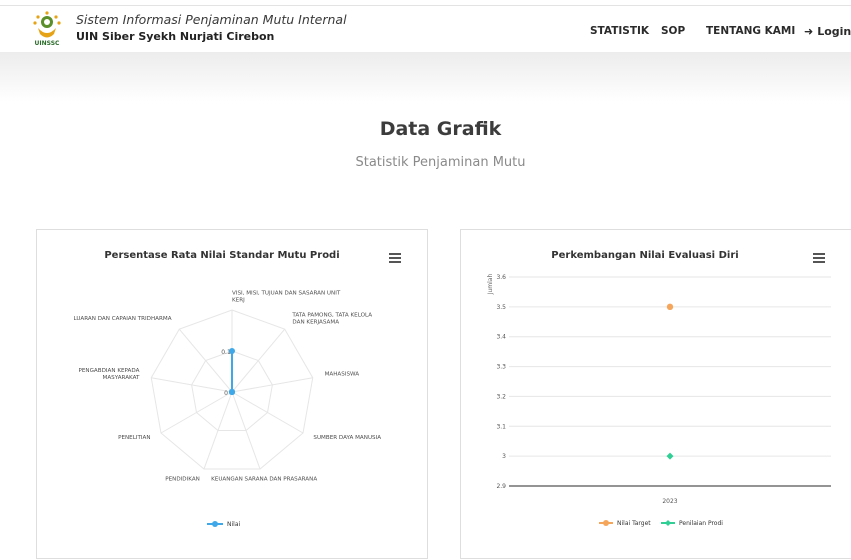  I want to click on radar-category-label: PENGABDIAN KEPADA MASYARAKAT, so click(109, 374).